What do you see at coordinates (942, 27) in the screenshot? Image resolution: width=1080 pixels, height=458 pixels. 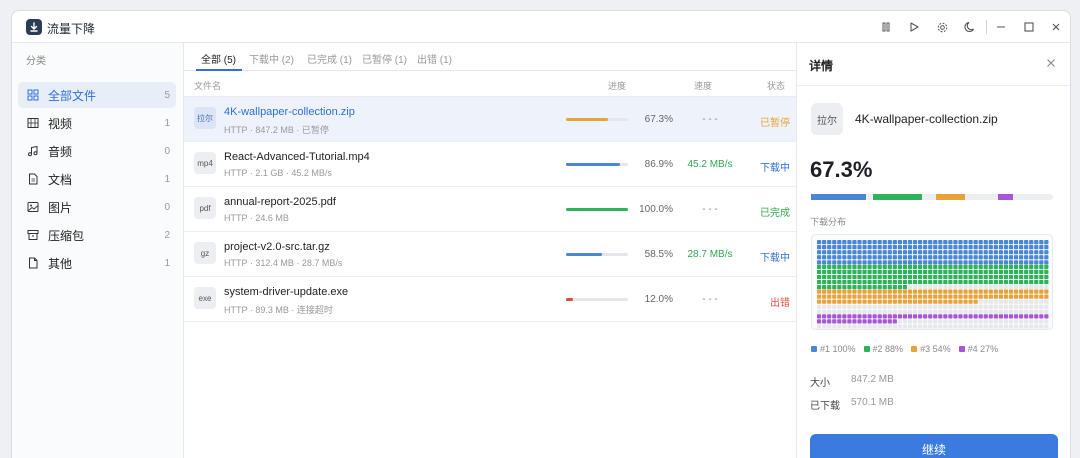 I see `gear-icon` at bounding box center [942, 27].